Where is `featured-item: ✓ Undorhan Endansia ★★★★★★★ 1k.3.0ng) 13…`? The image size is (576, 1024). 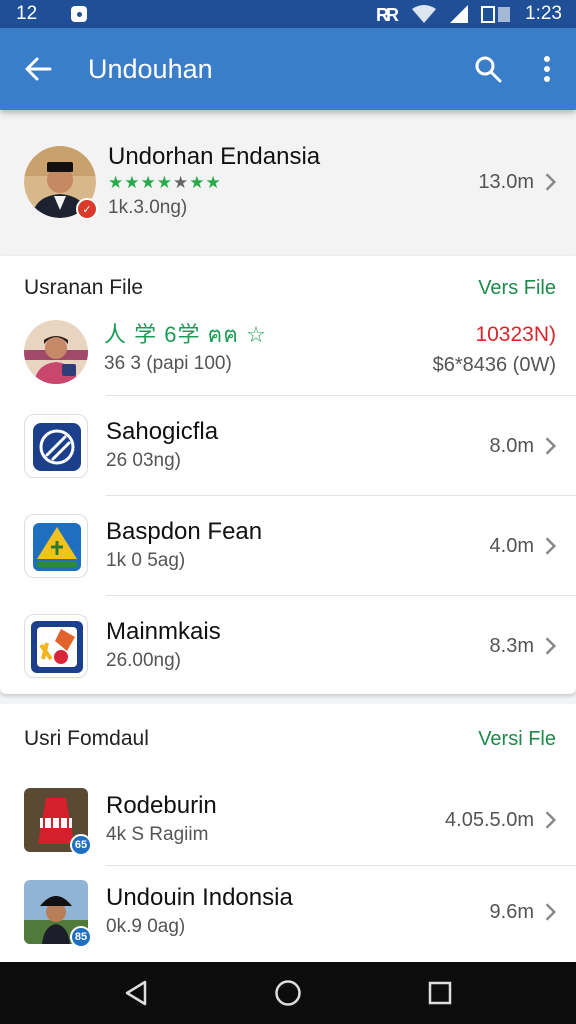
featured-item: ✓ Undorhan Endansia ★★★★★★★ 1k.3.0ng) 13… is located at coordinates (288, 182).